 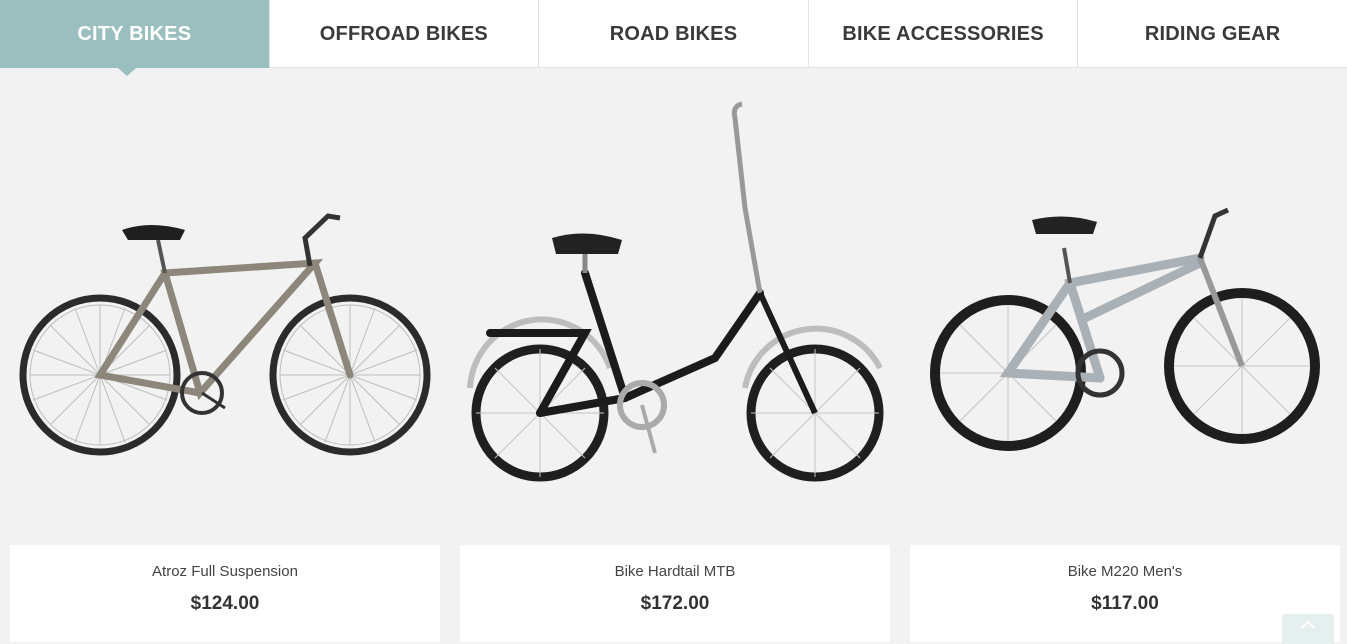 What do you see at coordinates (1308, 624) in the screenshot?
I see `chevron-up-icon` at bounding box center [1308, 624].